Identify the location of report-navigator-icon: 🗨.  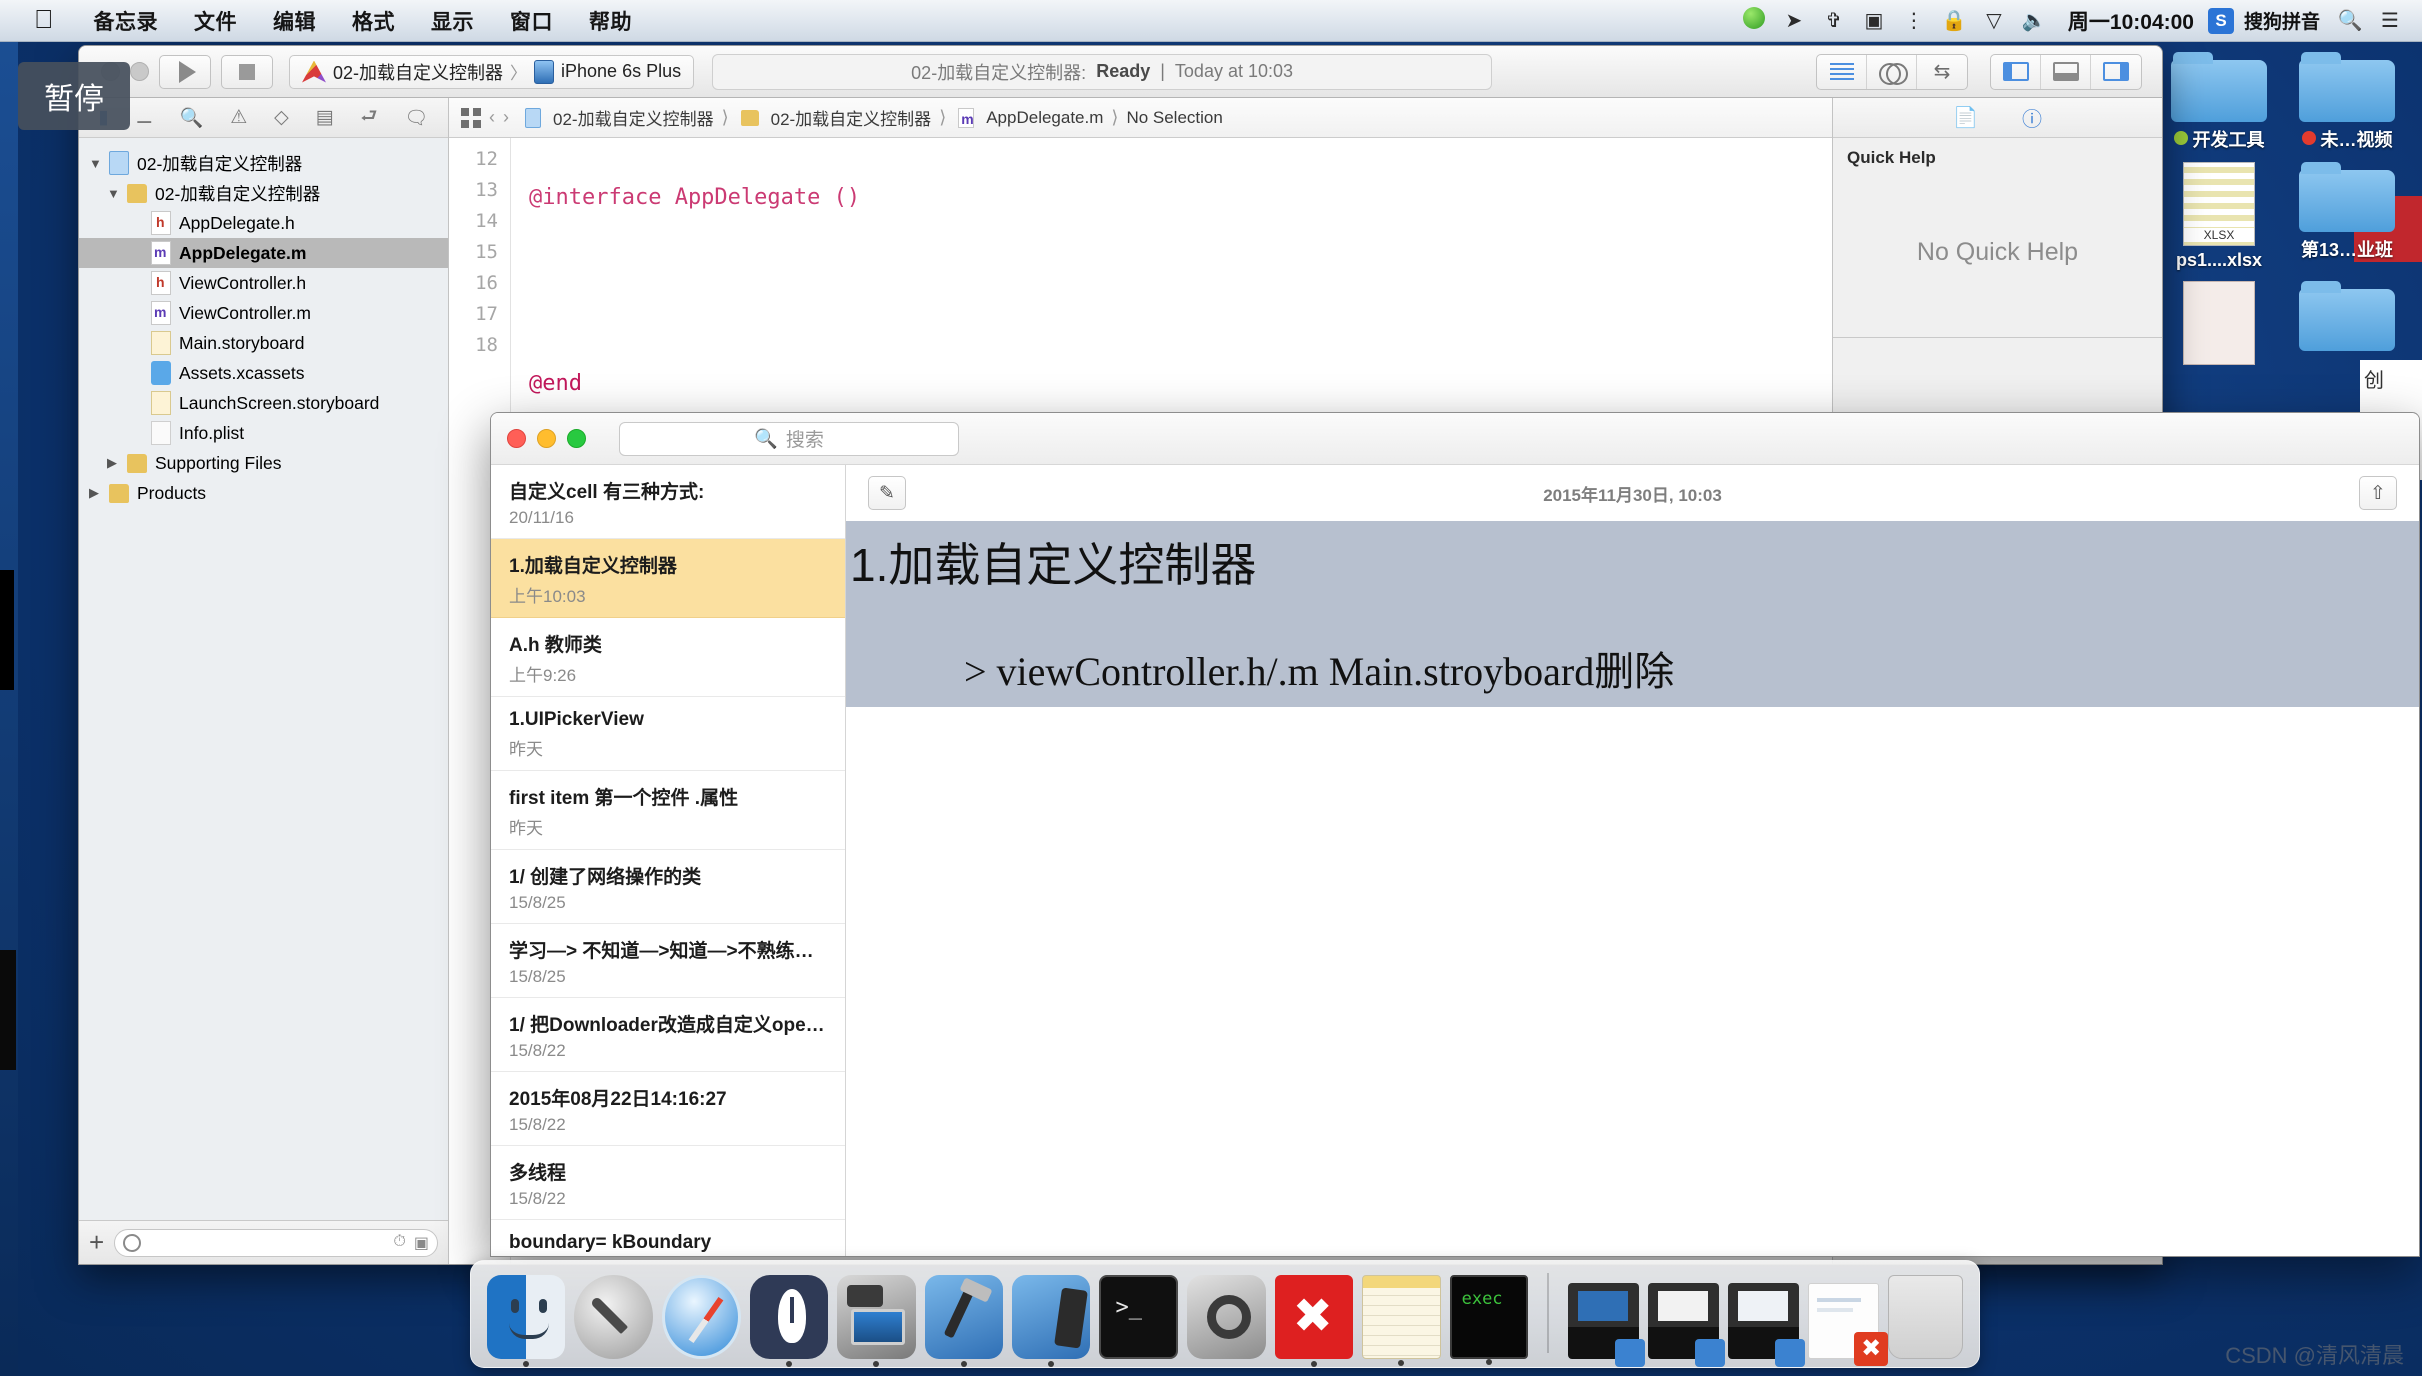
(416, 118).